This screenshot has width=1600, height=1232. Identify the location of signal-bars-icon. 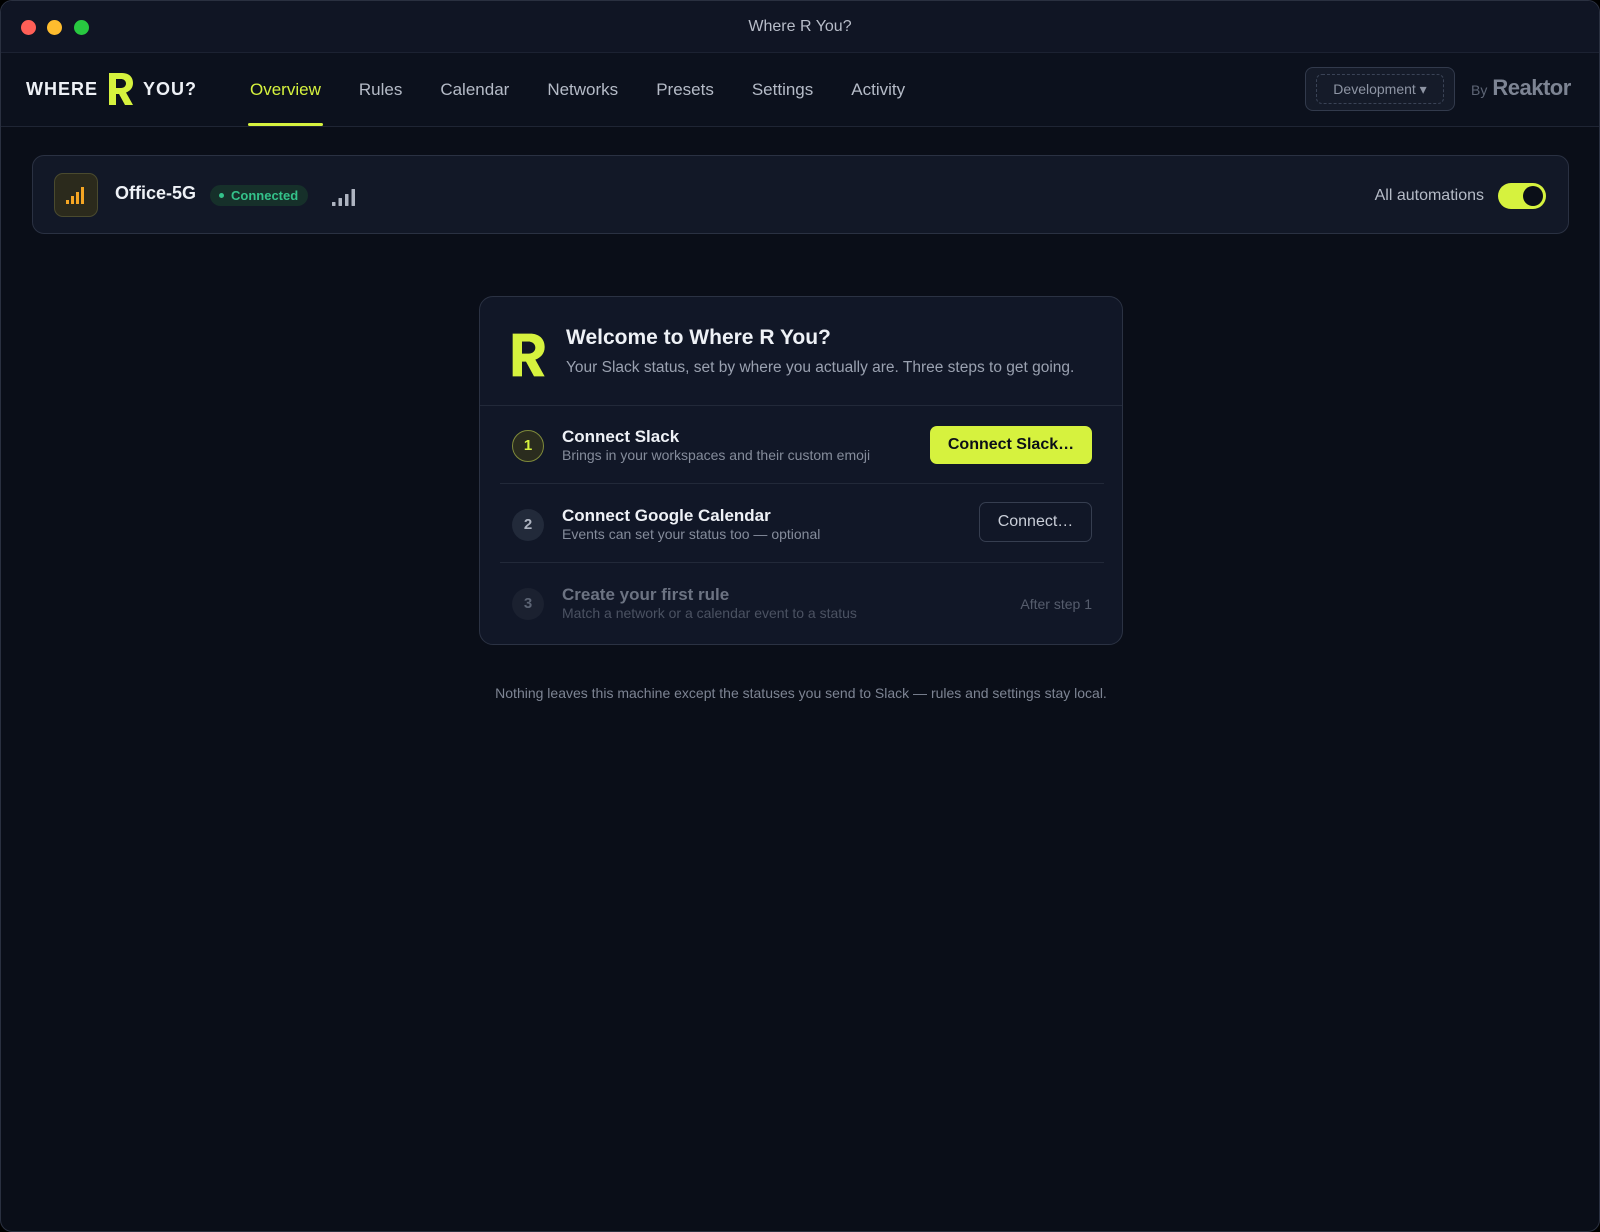
(343, 197).